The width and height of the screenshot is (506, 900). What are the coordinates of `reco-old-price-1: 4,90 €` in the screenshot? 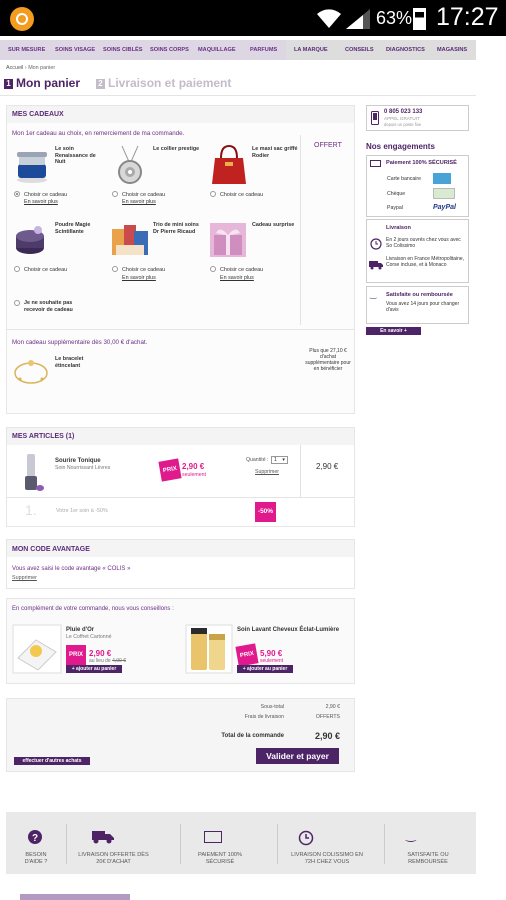 It's located at (119, 661).